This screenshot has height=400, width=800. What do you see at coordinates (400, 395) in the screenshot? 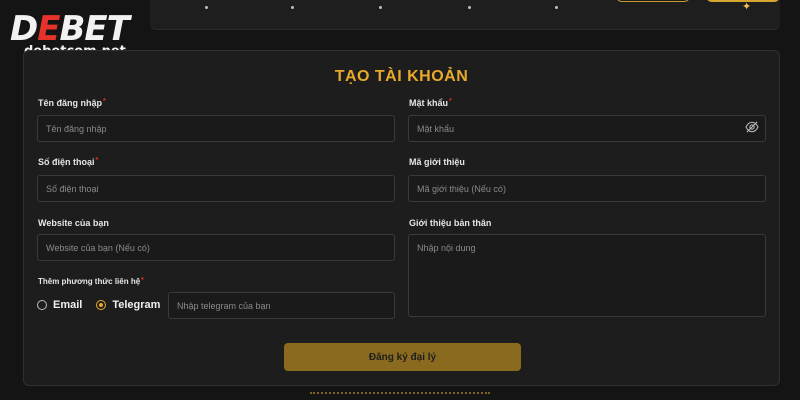
I see `cropped-footer-text` at bounding box center [400, 395].